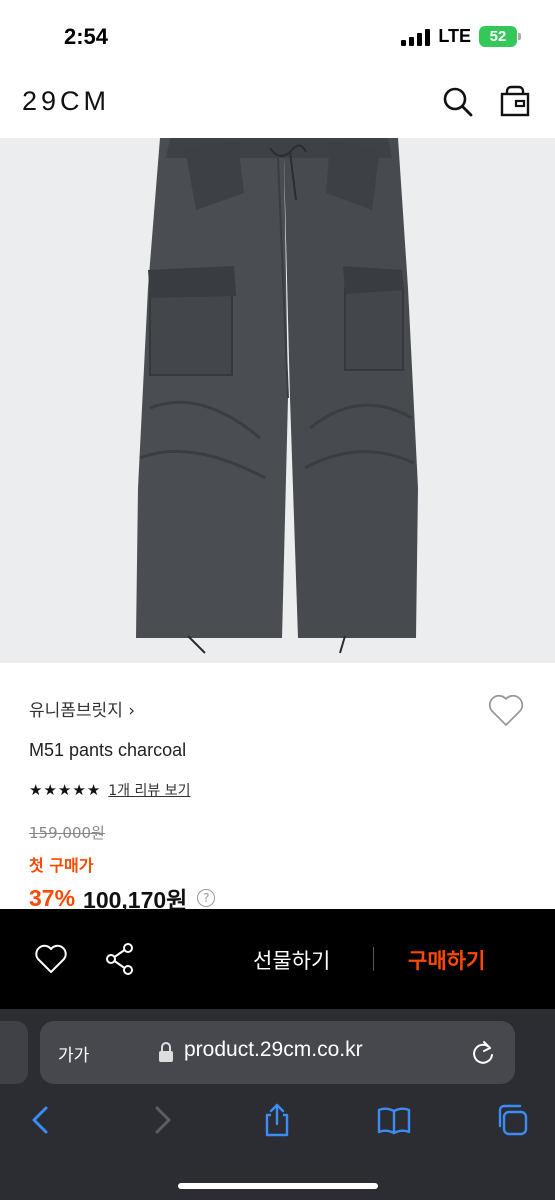 The height and width of the screenshot is (1200, 555). I want to click on gift-button: 선물하기, so click(291, 960).